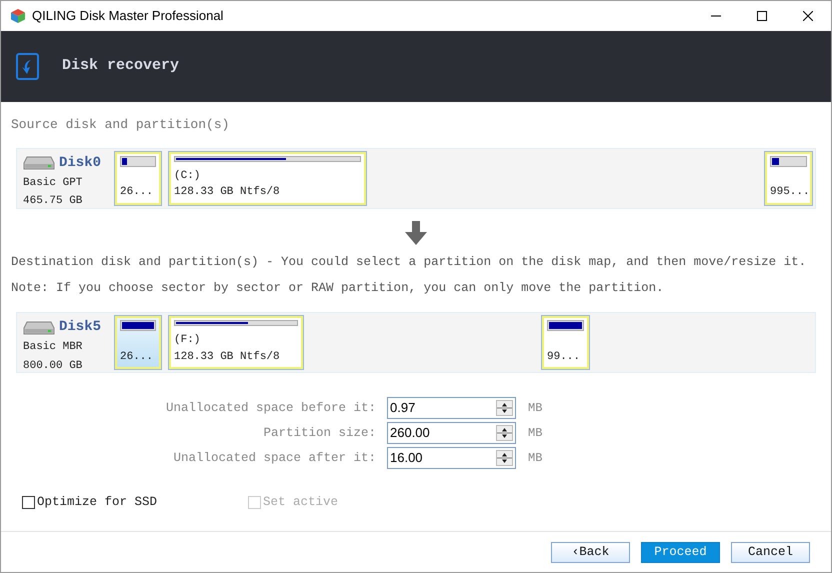 This screenshot has height=573, width=832. What do you see at coordinates (409, 262) in the screenshot?
I see `section-label: Destination disk and partition(s) - You could select a partition on the disk map, and then move/resize it.` at bounding box center [409, 262].